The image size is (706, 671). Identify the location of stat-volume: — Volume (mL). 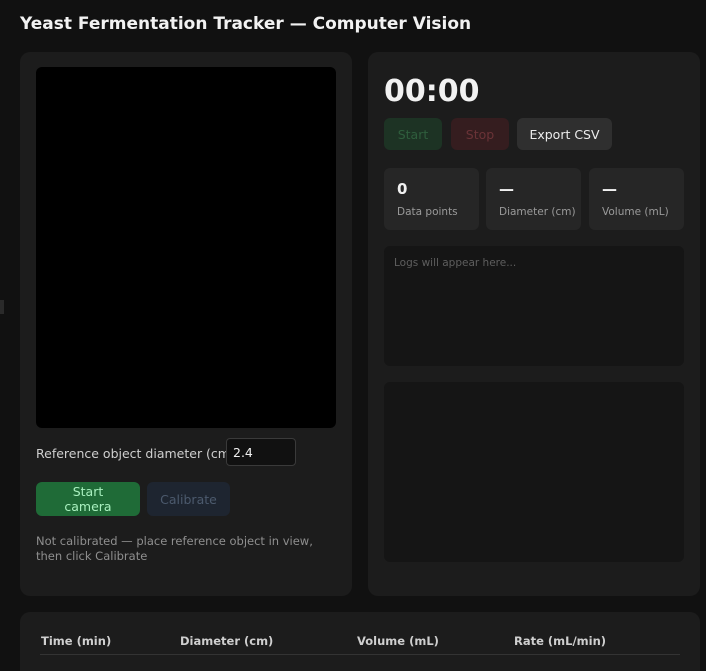
(636, 199).